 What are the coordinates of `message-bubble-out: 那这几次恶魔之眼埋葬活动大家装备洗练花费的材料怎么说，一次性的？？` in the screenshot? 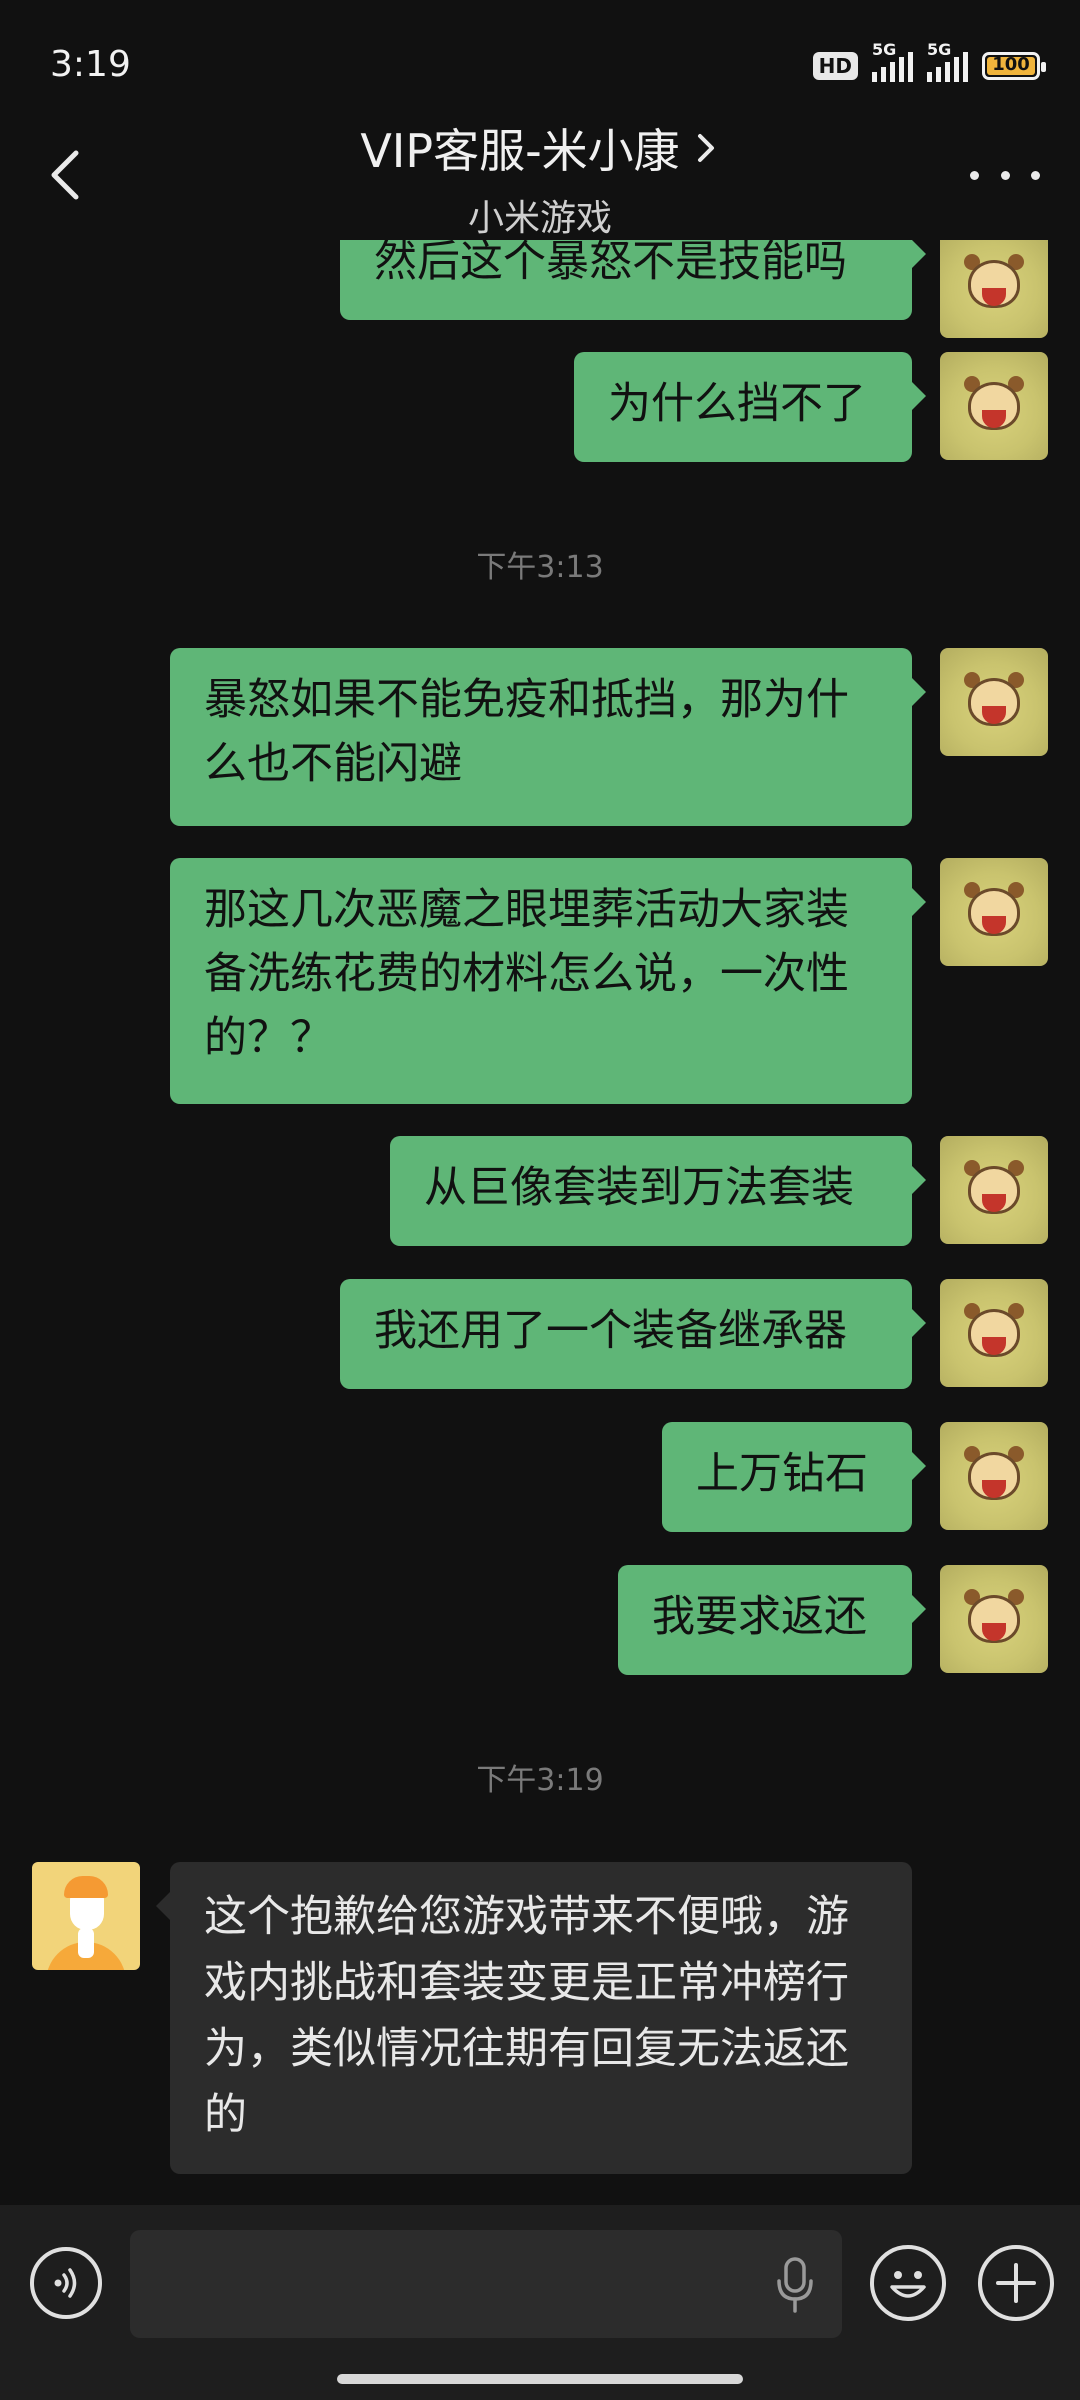 It's located at (548, 981).